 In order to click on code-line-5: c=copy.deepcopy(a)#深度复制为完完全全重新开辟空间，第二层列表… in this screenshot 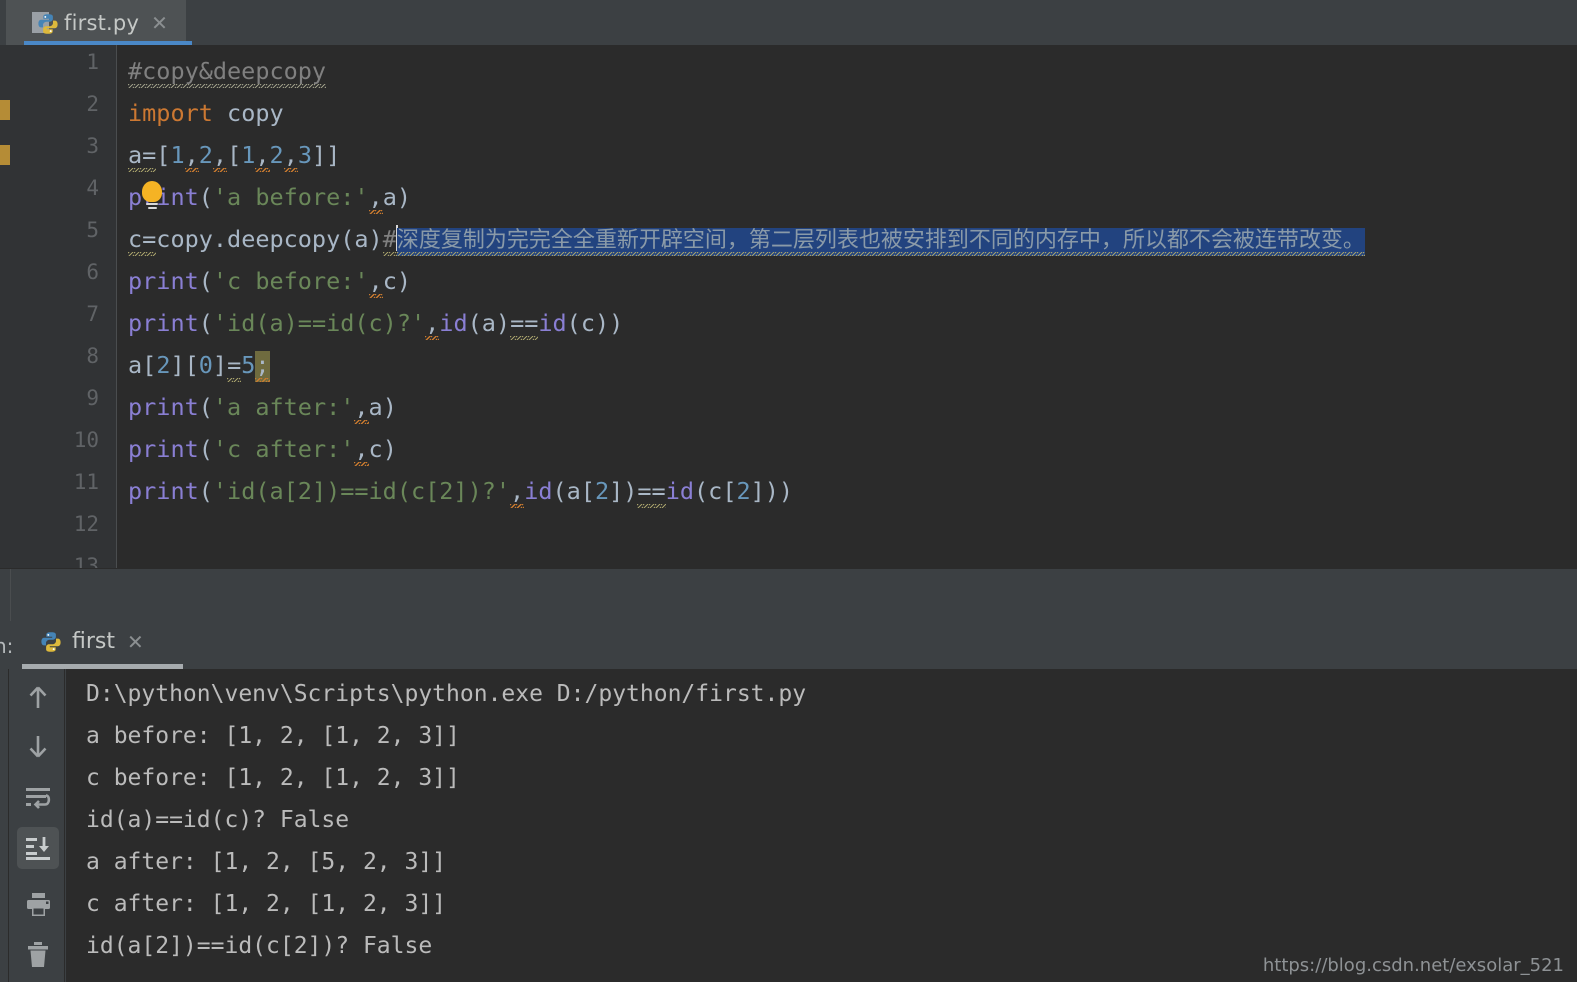, I will do `click(746, 239)`.